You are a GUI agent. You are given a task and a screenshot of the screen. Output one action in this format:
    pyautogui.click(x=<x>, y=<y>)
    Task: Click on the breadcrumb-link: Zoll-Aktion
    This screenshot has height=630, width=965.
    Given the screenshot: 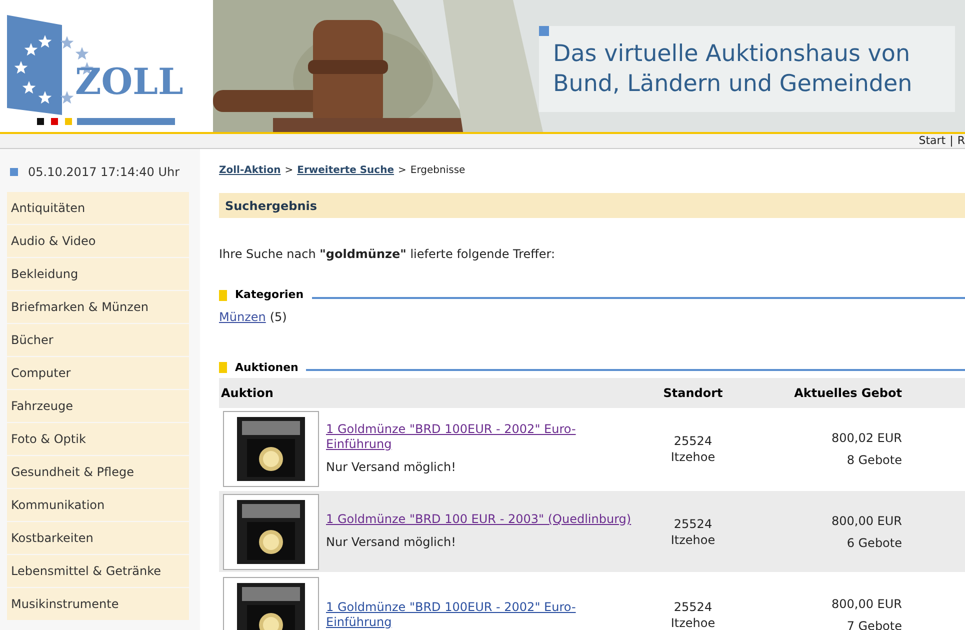 What is the action you would take?
    pyautogui.click(x=250, y=170)
    